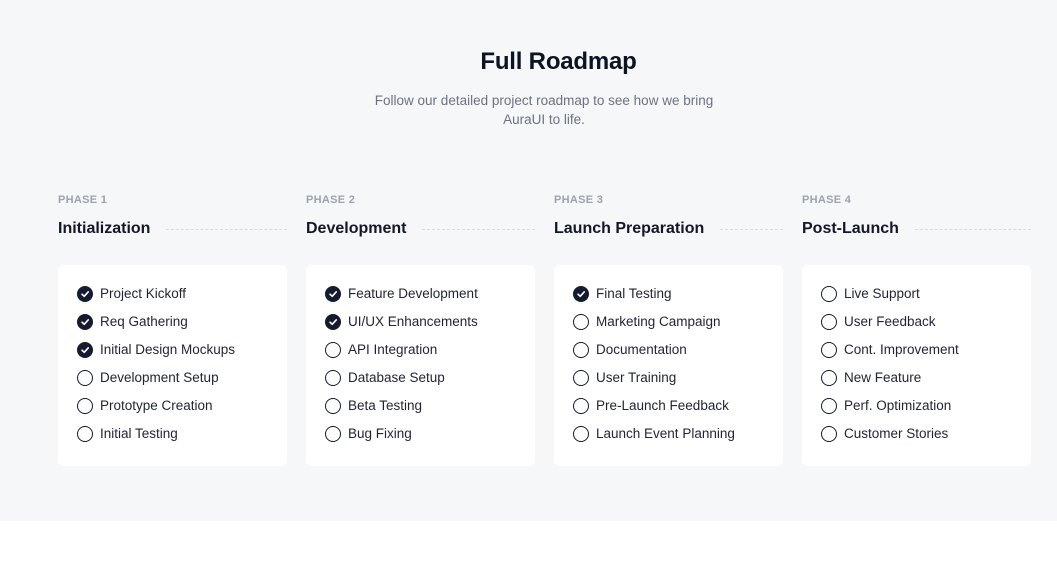 Image resolution: width=1057 pixels, height=586 pixels. What do you see at coordinates (827, 200) in the screenshot?
I see `phase-label: PHASE 4` at bounding box center [827, 200].